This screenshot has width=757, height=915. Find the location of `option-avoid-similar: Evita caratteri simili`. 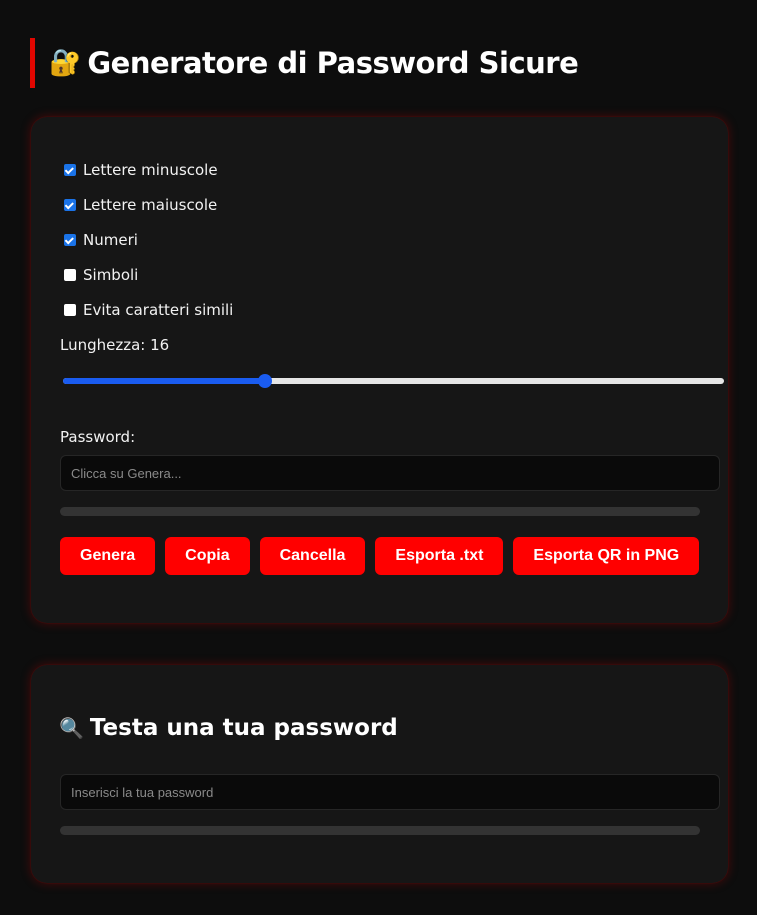

option-avoid-similar: Evita caratteri simili is located at coordinates (148, 310).